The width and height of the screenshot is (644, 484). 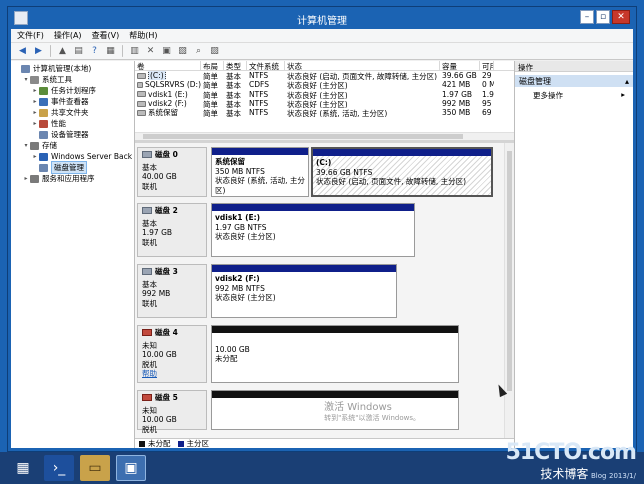 I want to click on disk-type: 基本, so click(x=149, y=284).